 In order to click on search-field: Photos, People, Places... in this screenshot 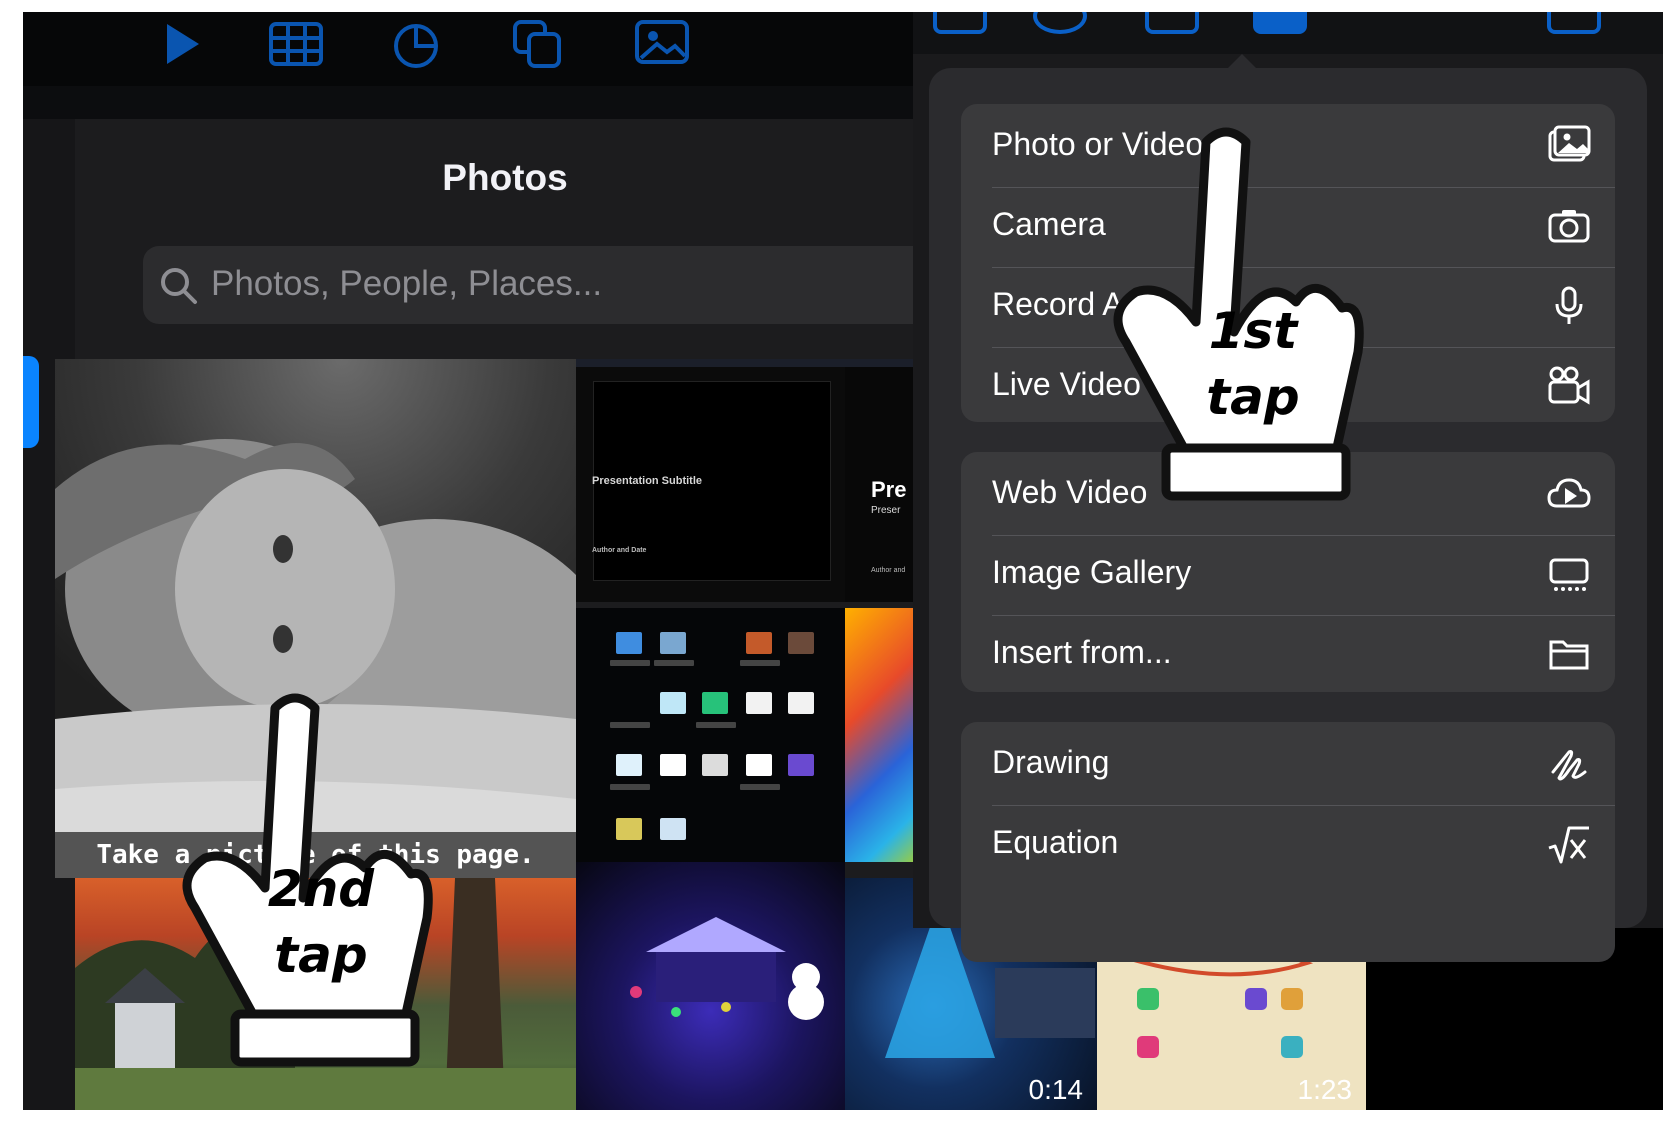, I will do `click(543, 285)`.